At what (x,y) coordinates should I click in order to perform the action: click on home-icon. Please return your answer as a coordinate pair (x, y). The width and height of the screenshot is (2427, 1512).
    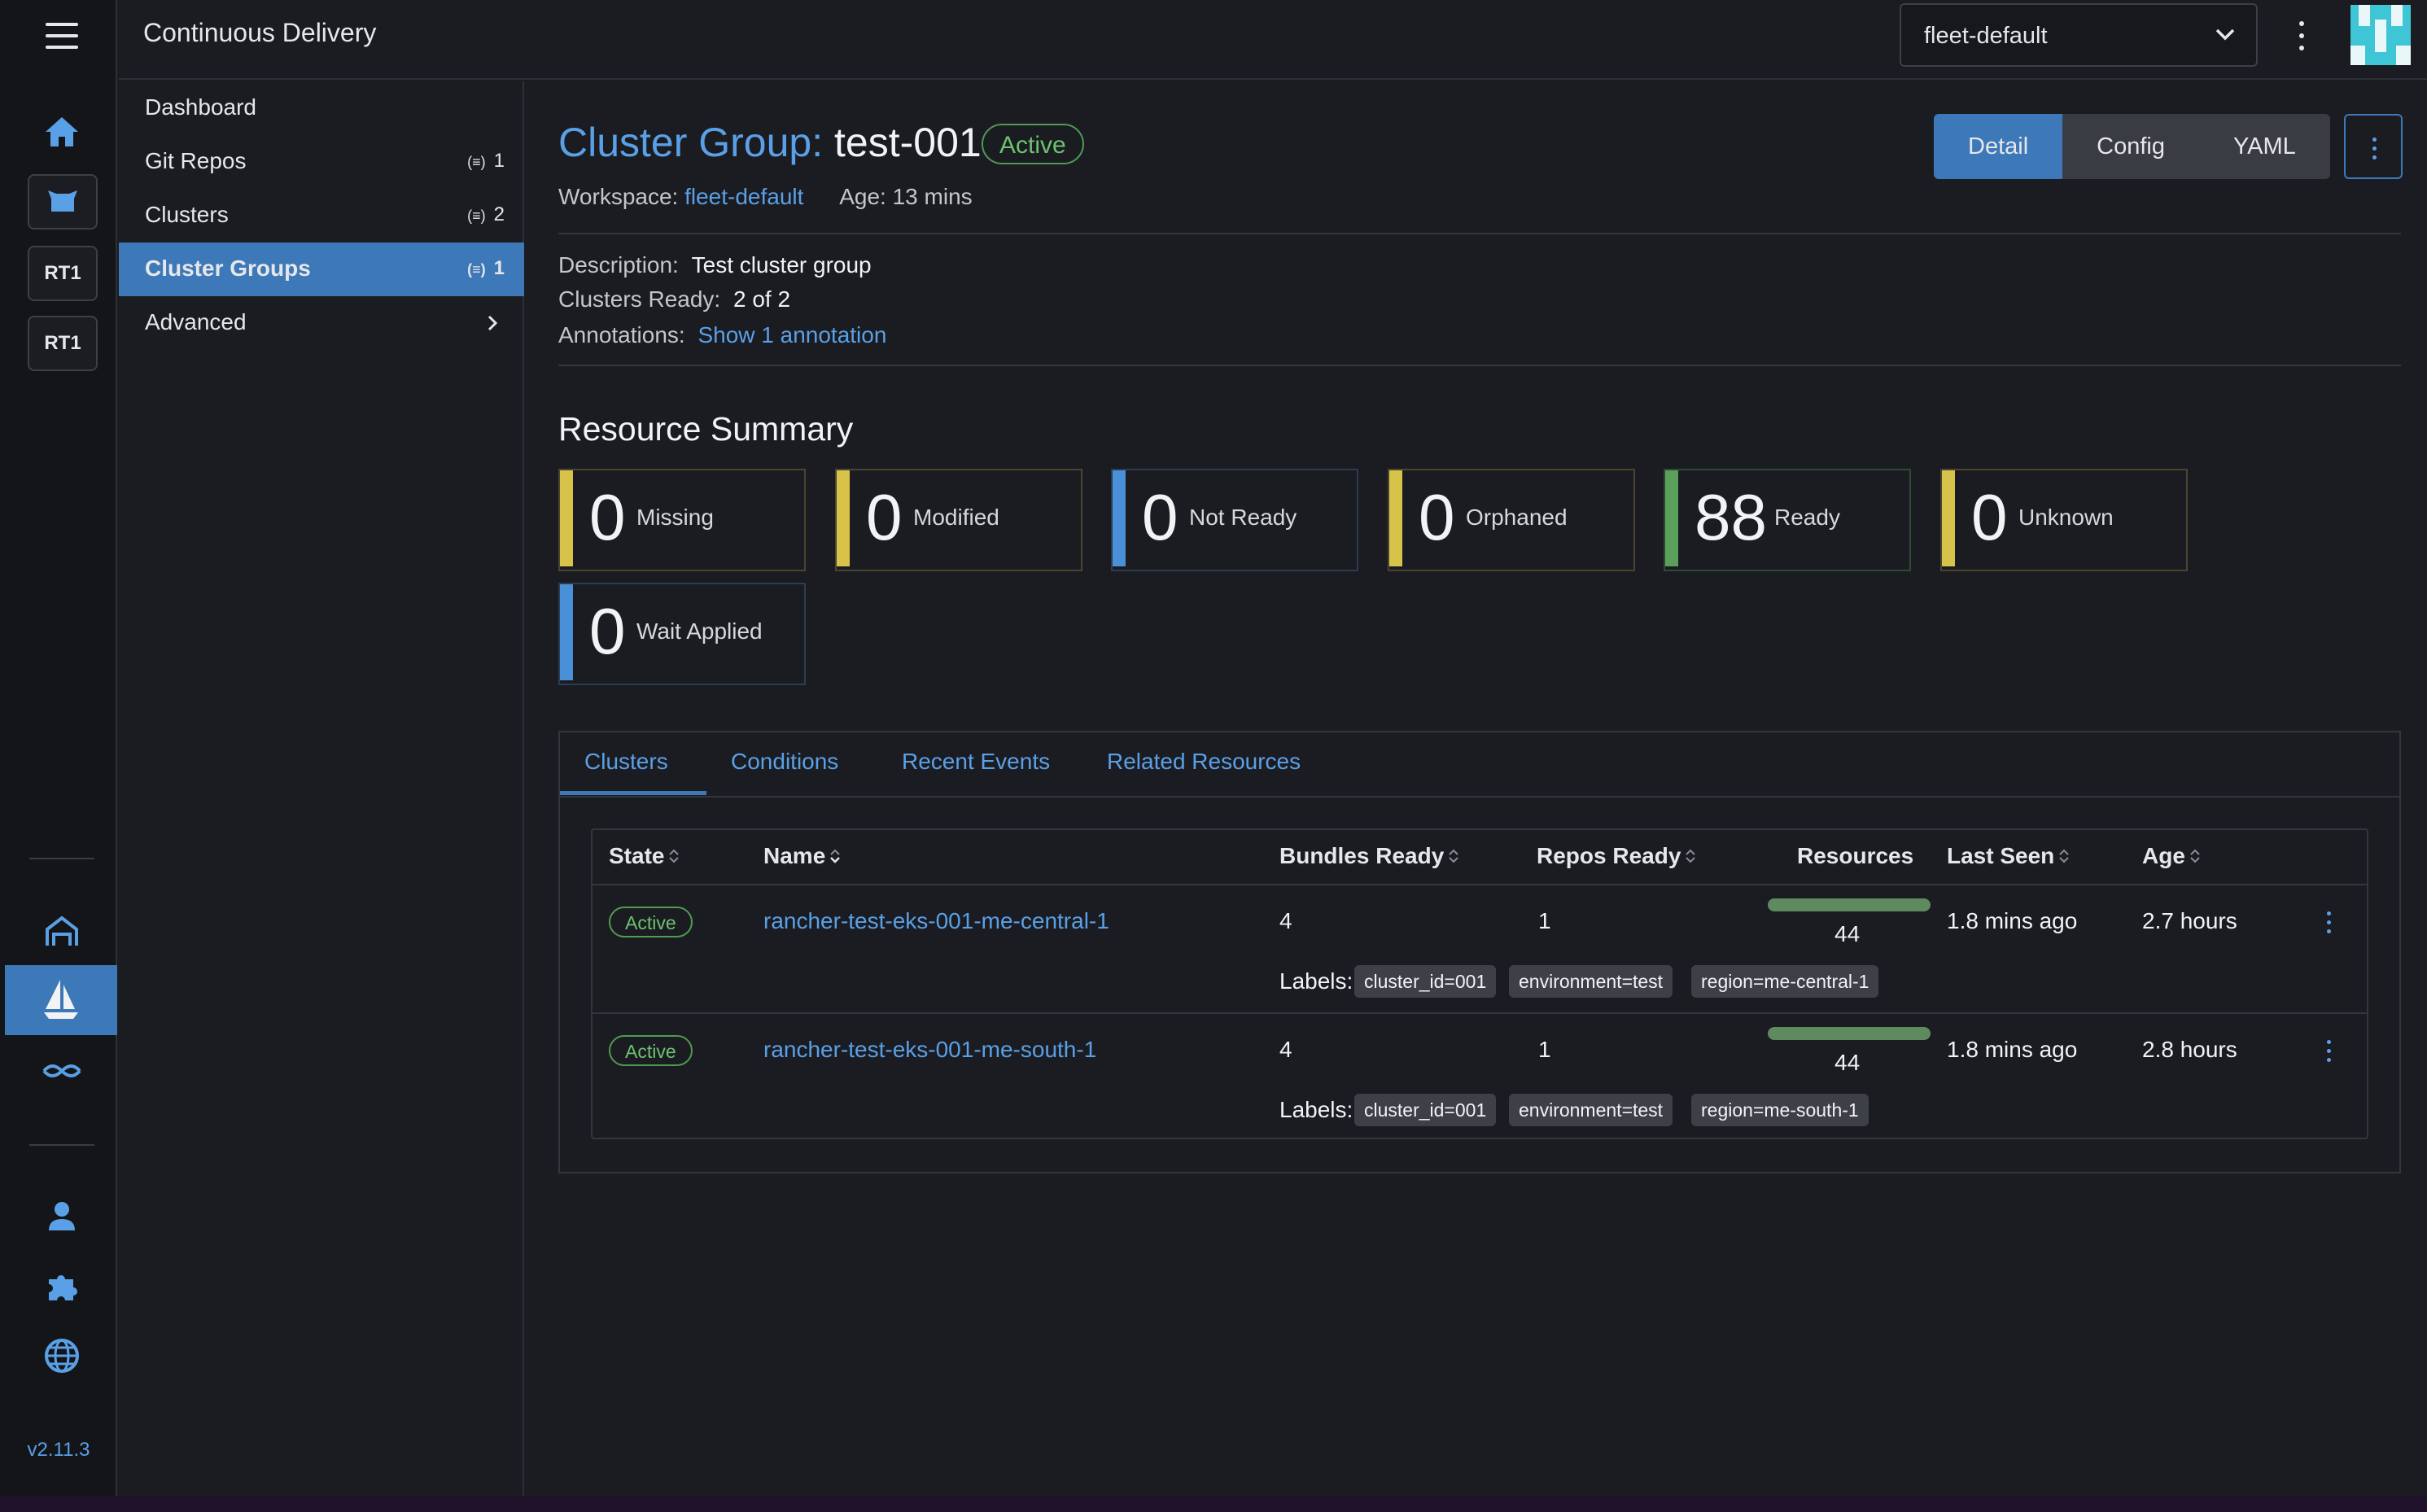
    Looking at the image, I should click on (62, 132).